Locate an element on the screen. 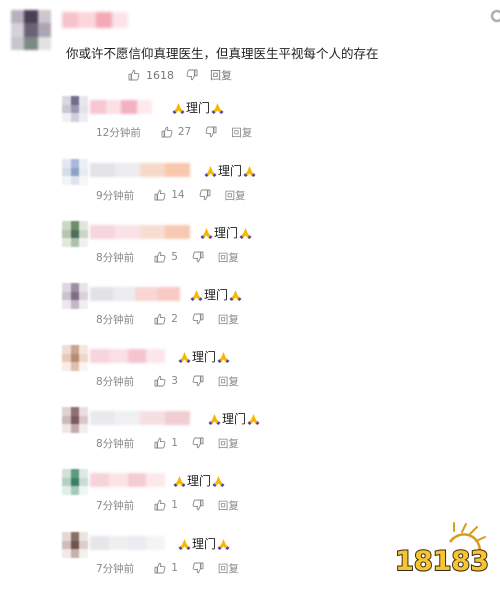 This screenshot has height=592, width=500. reply-actions: 9分钟前 14 回复 is located at coordinates (171, 195).